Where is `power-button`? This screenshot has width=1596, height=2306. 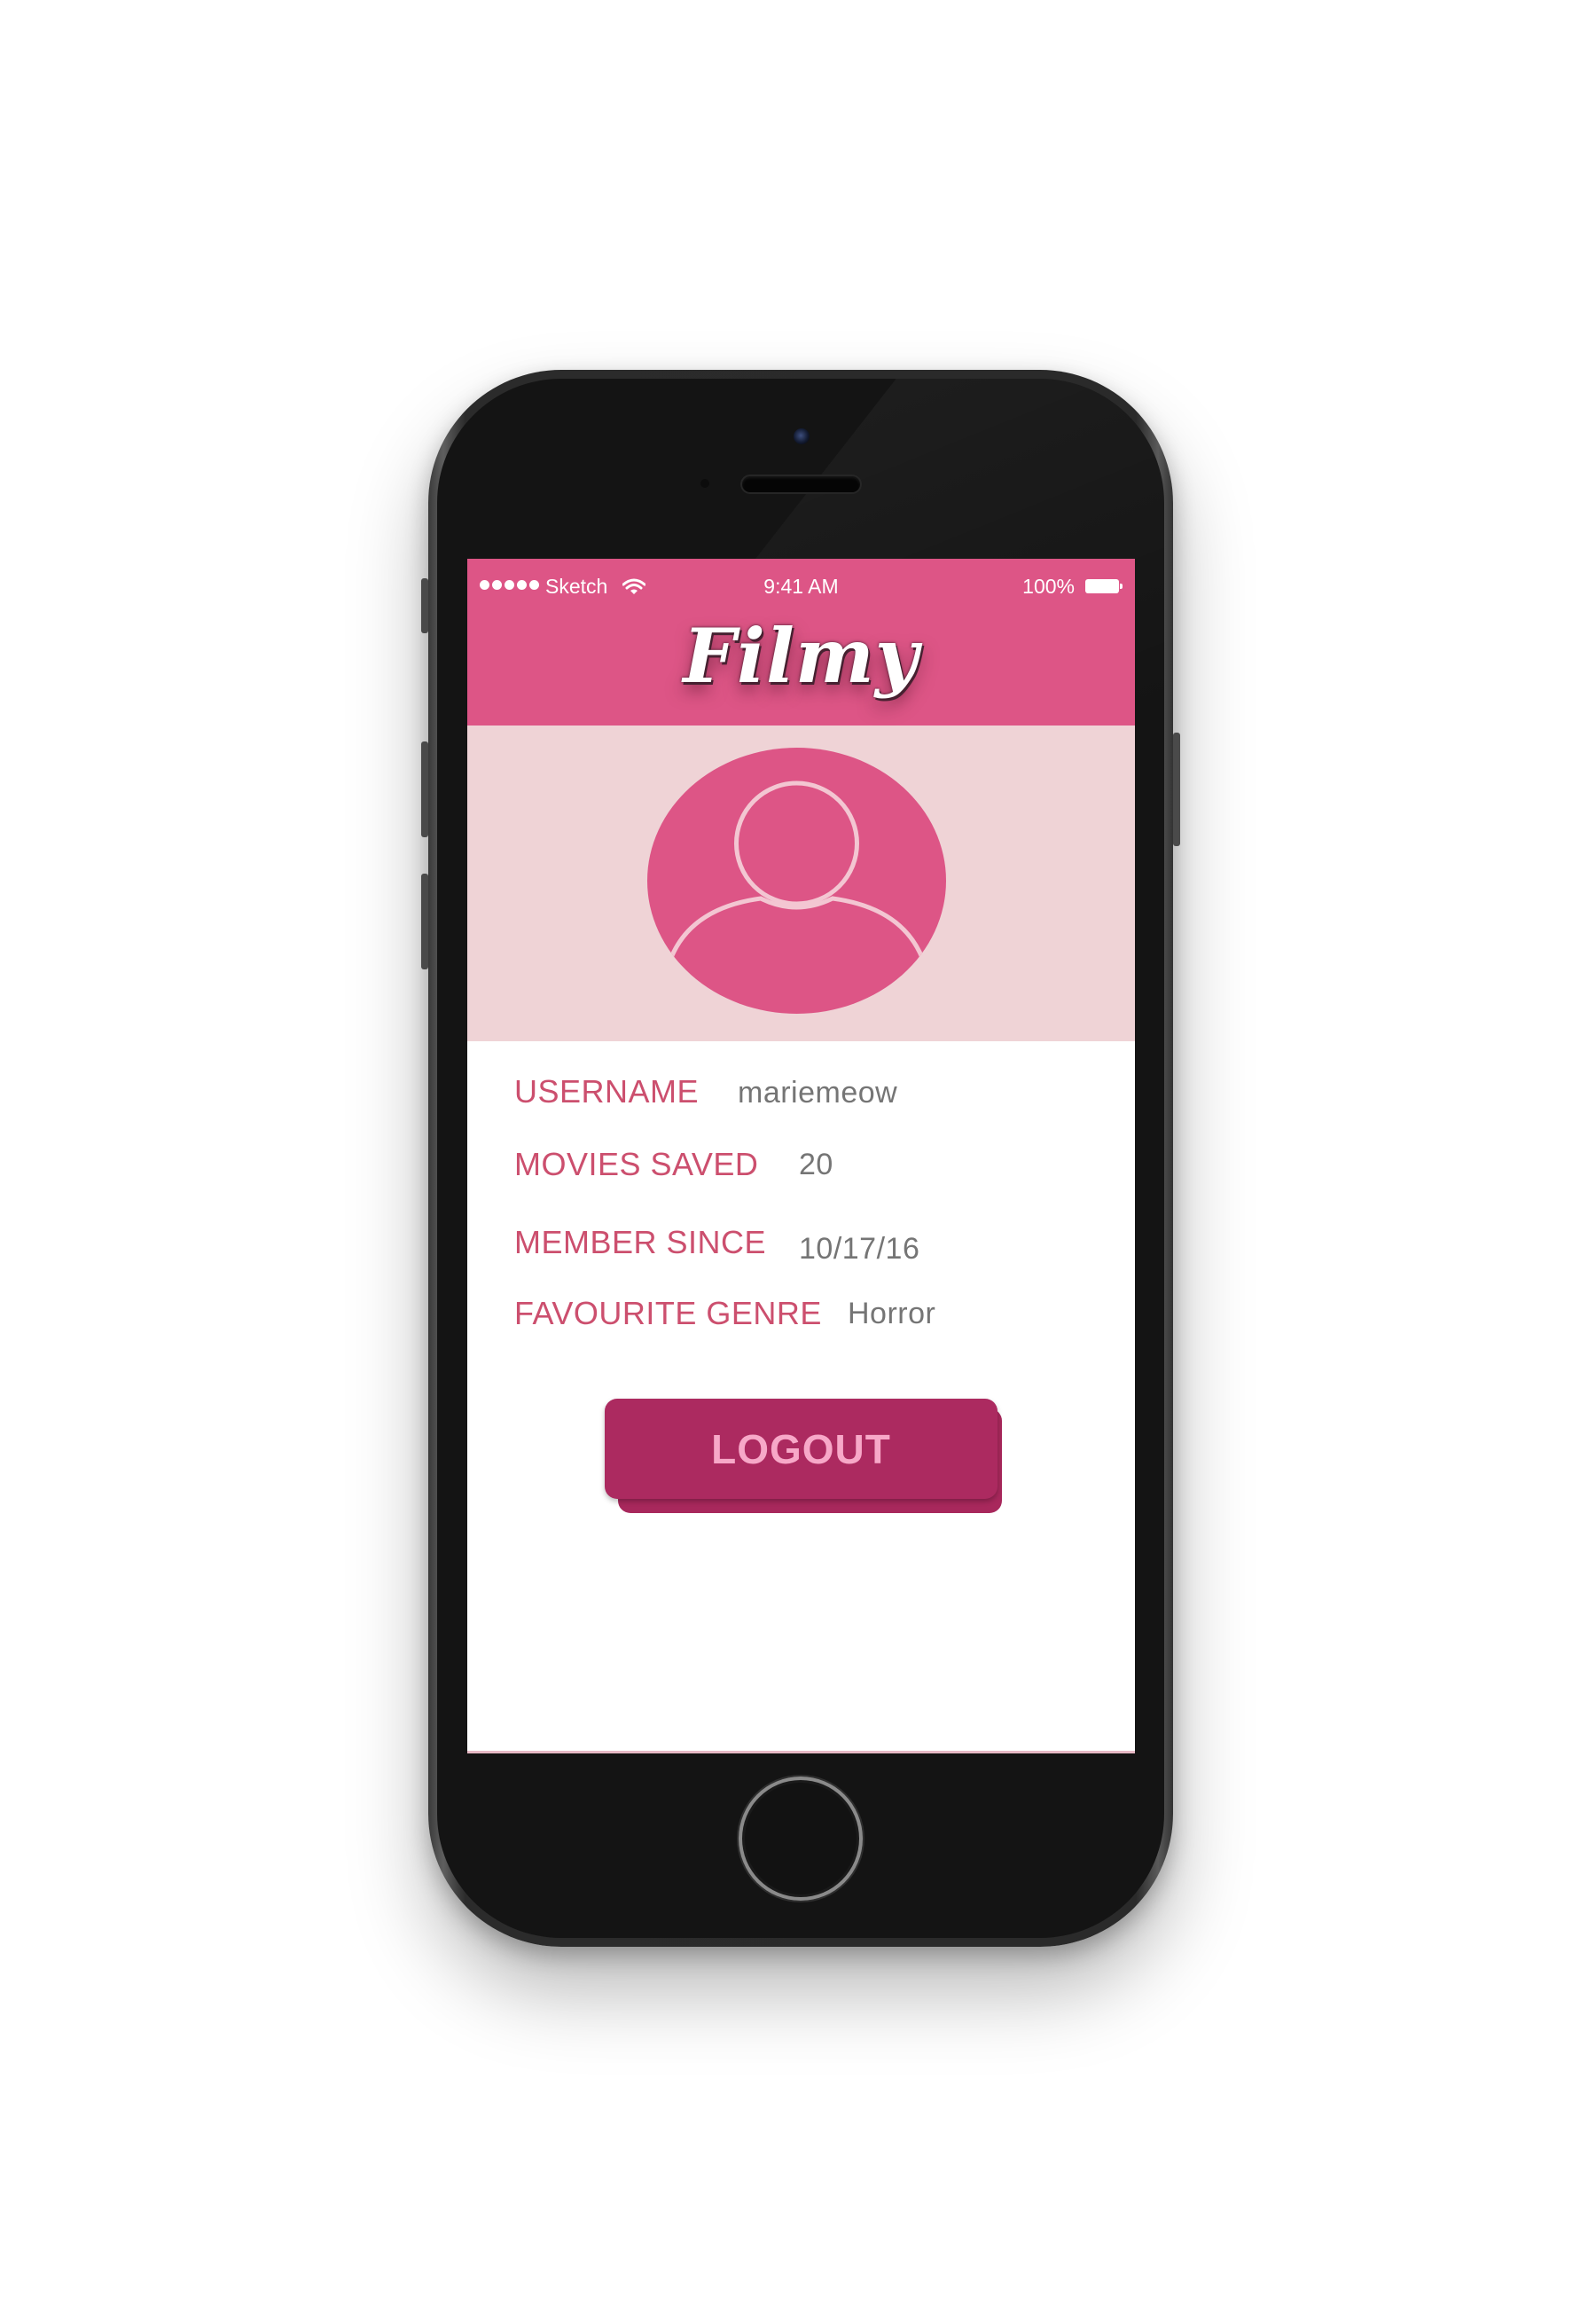
power-button is located at coordinates (1177, 789).